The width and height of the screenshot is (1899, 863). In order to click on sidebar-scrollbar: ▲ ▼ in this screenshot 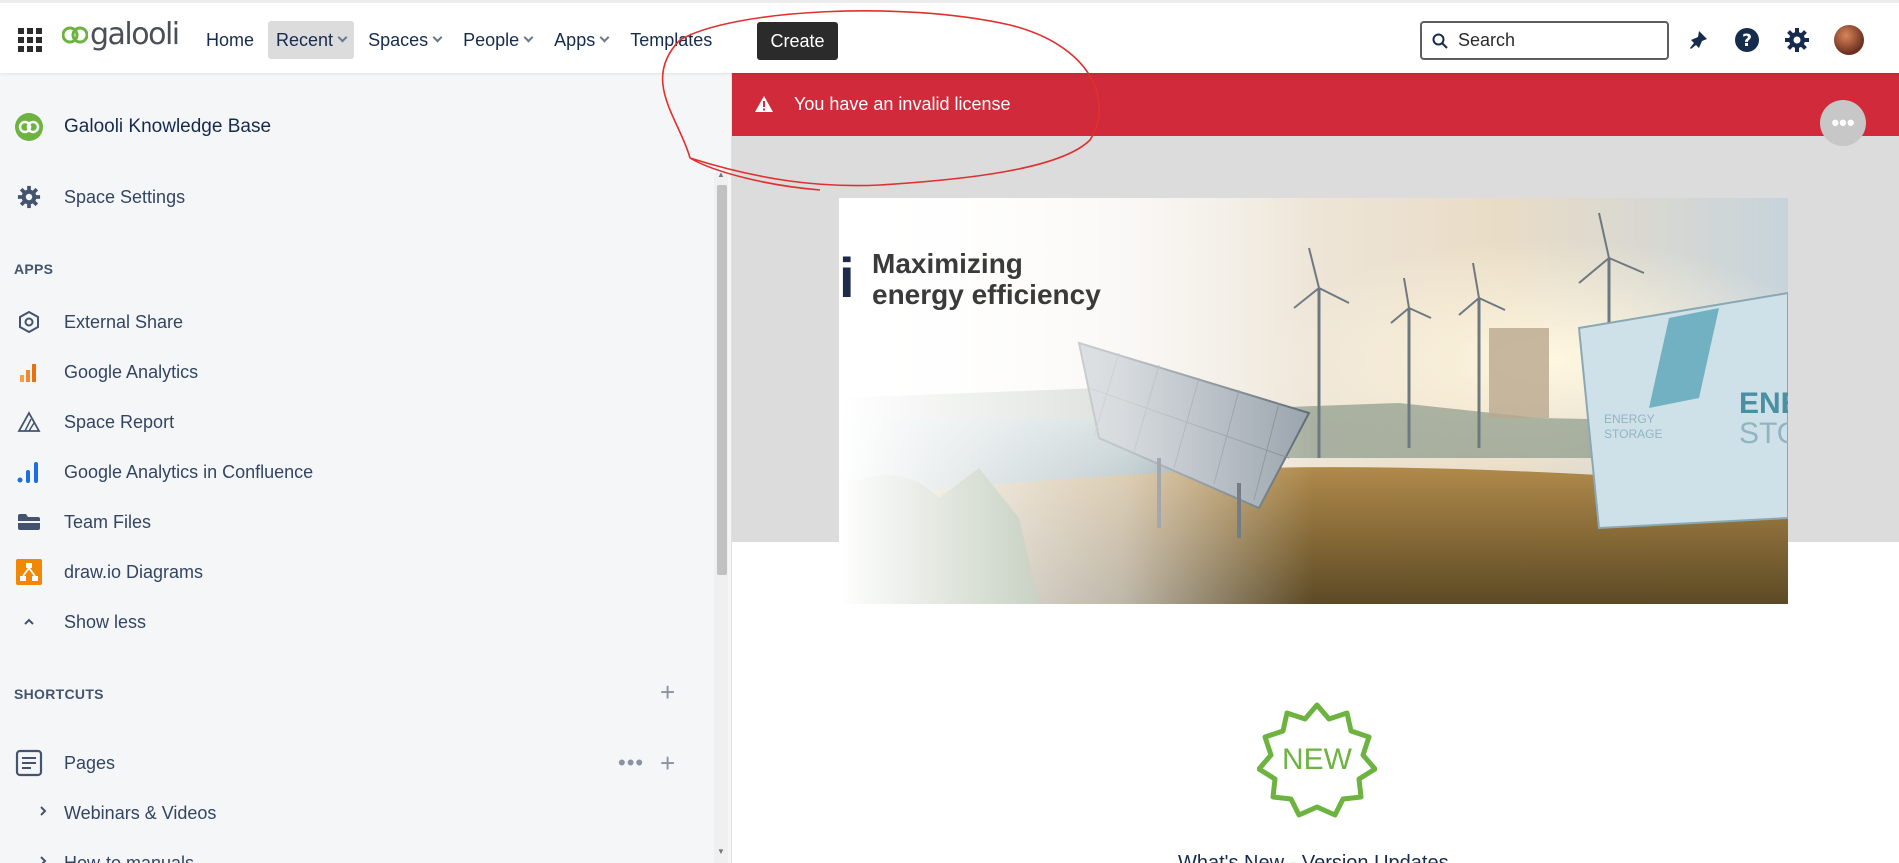, I will do `click(721, 516)`.